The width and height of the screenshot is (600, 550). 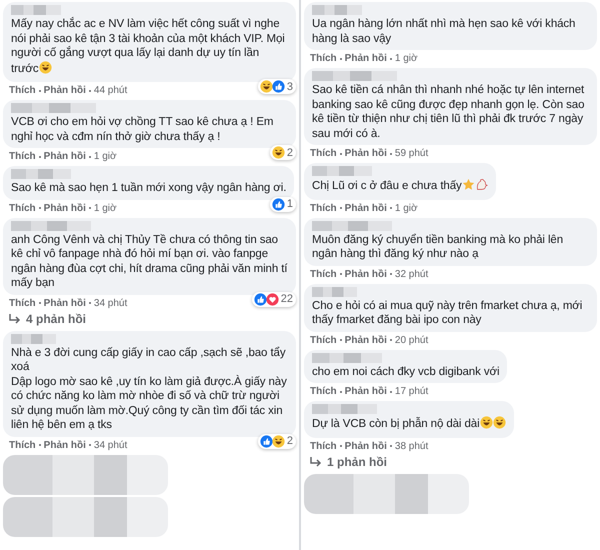 What do you see at coordinates (149, 389) in the screenshot?
I see `comment-text: Nhà e 3 đời cung cấp giấy in cao cấp ,sạch sẽ ,bao tẩy xoá Dập logo mờ sao kê ,uy tín ko làm giả được.À giấy này có chức năng ko làm mờ nhòe đi số và chữ trừ người sử dụng muốn làm mờ.Quý công ty cần tìm đối tác xin liên hệ bên em ạ tks` at bounding box center [149, 389].